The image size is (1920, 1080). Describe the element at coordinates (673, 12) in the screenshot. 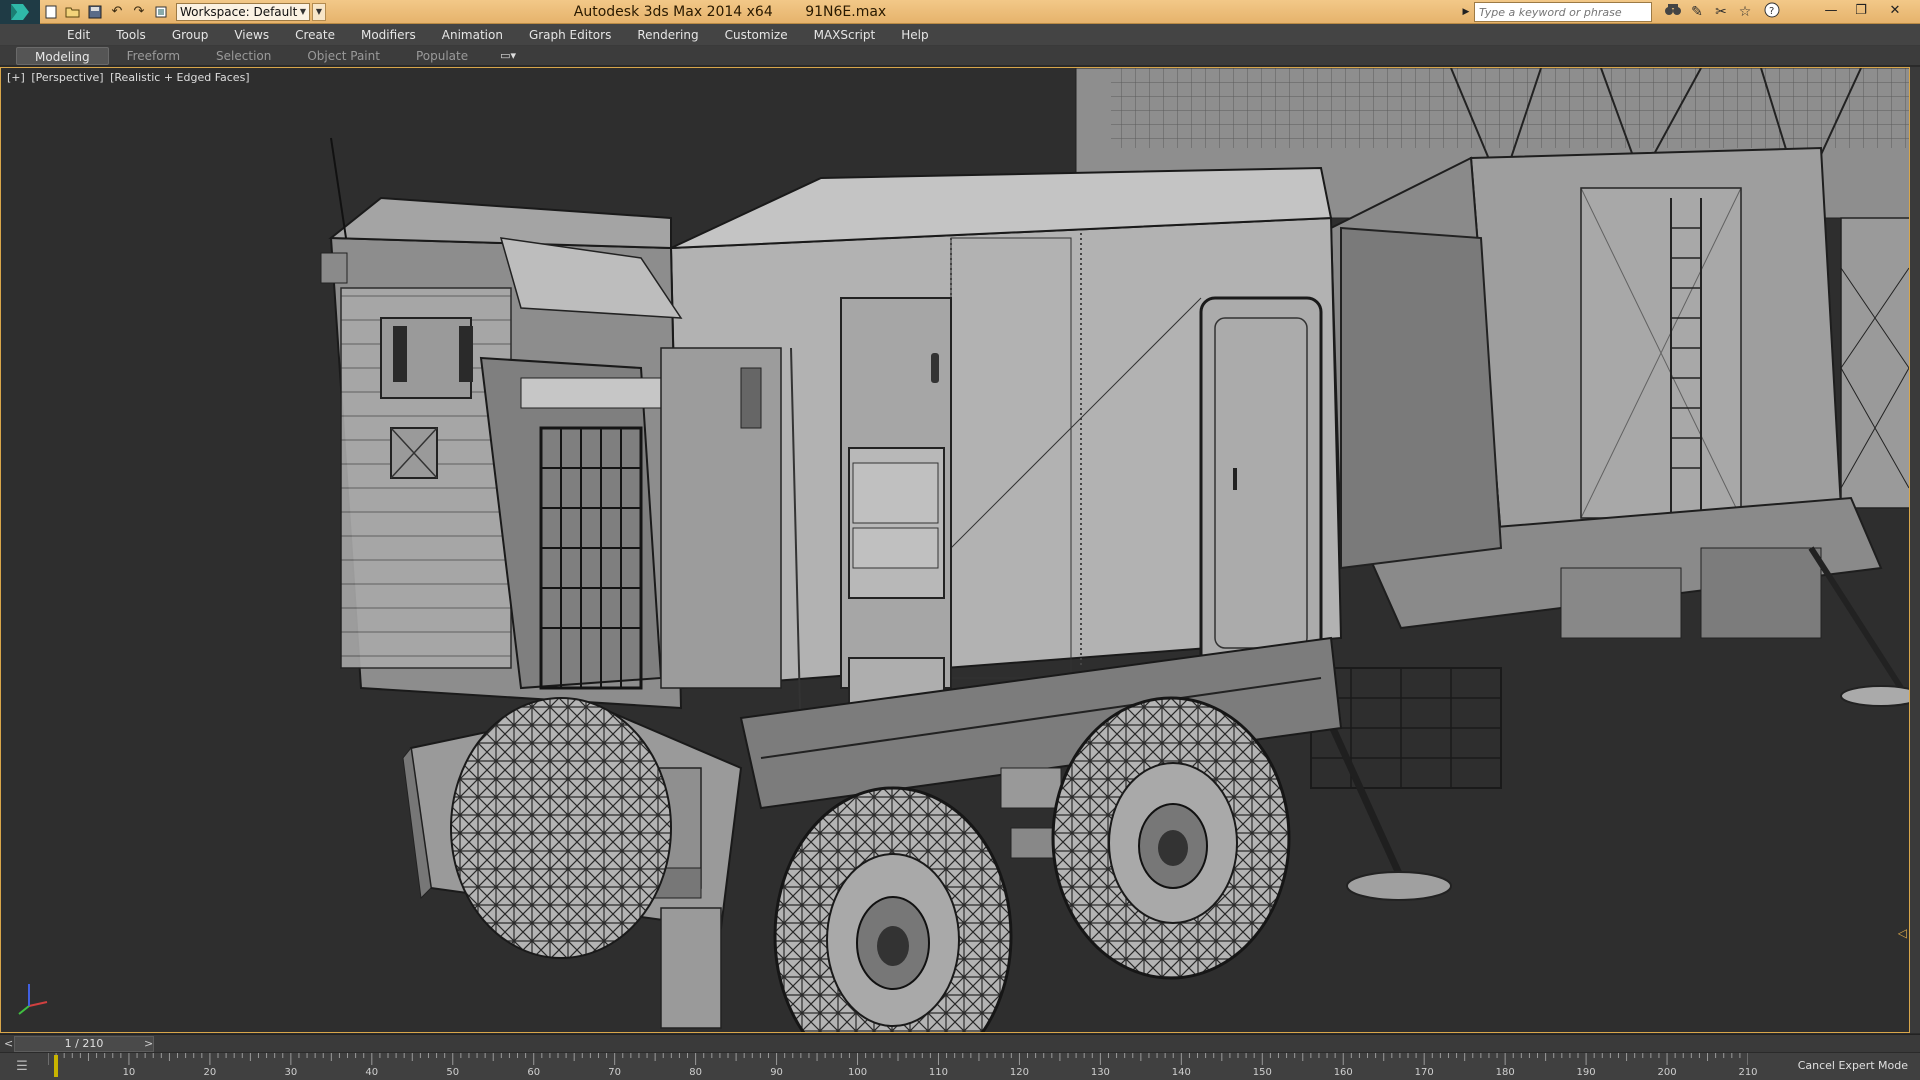

I see `app-title: Autodesk 3ds Max 2014 x64` at that location.